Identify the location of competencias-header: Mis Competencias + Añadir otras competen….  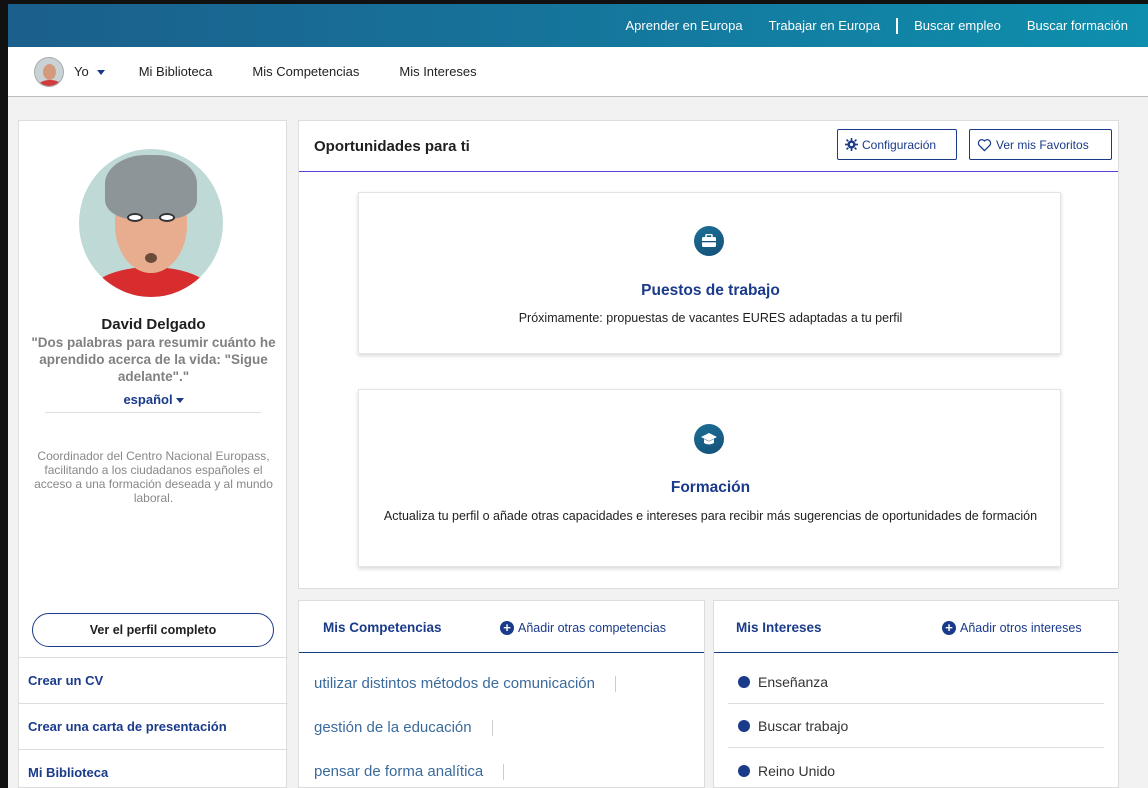
(501, 627).